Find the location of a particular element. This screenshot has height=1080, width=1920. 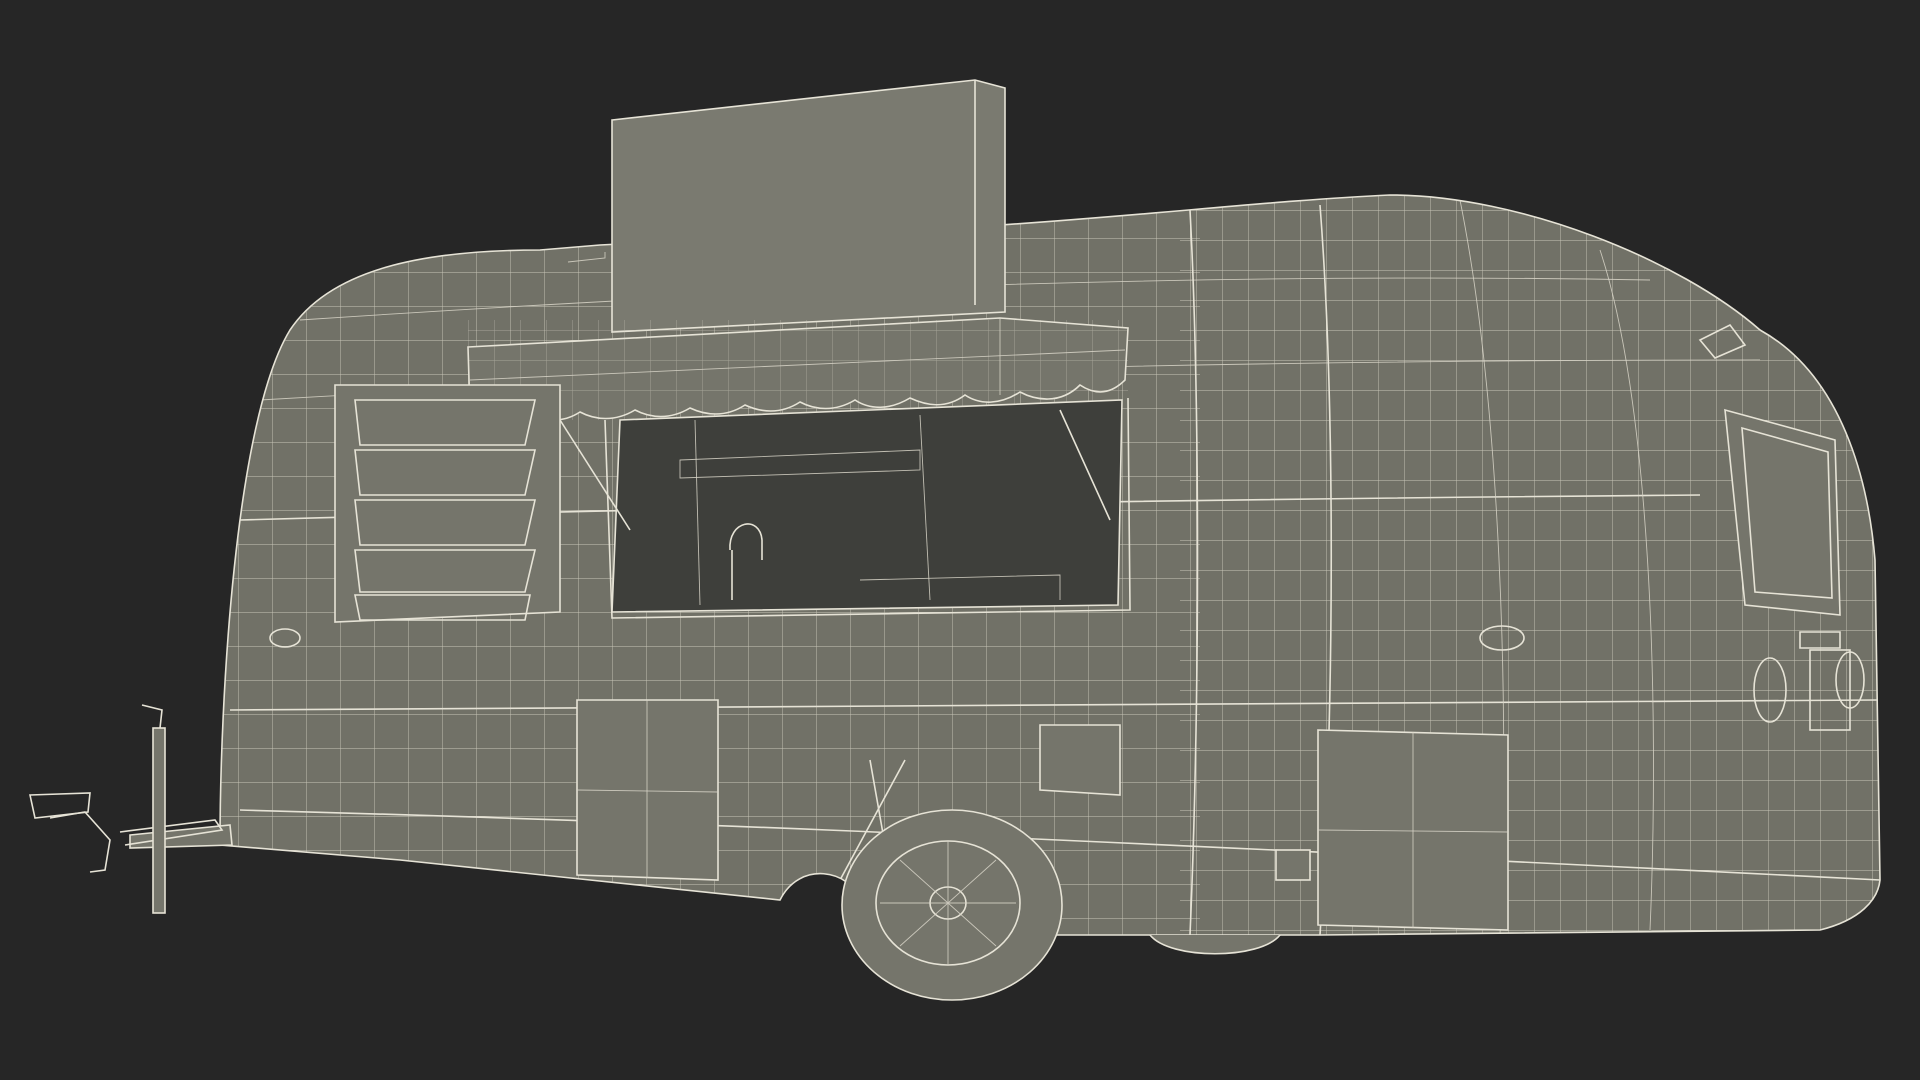

small-vent is located at coordinates (1293, 865).